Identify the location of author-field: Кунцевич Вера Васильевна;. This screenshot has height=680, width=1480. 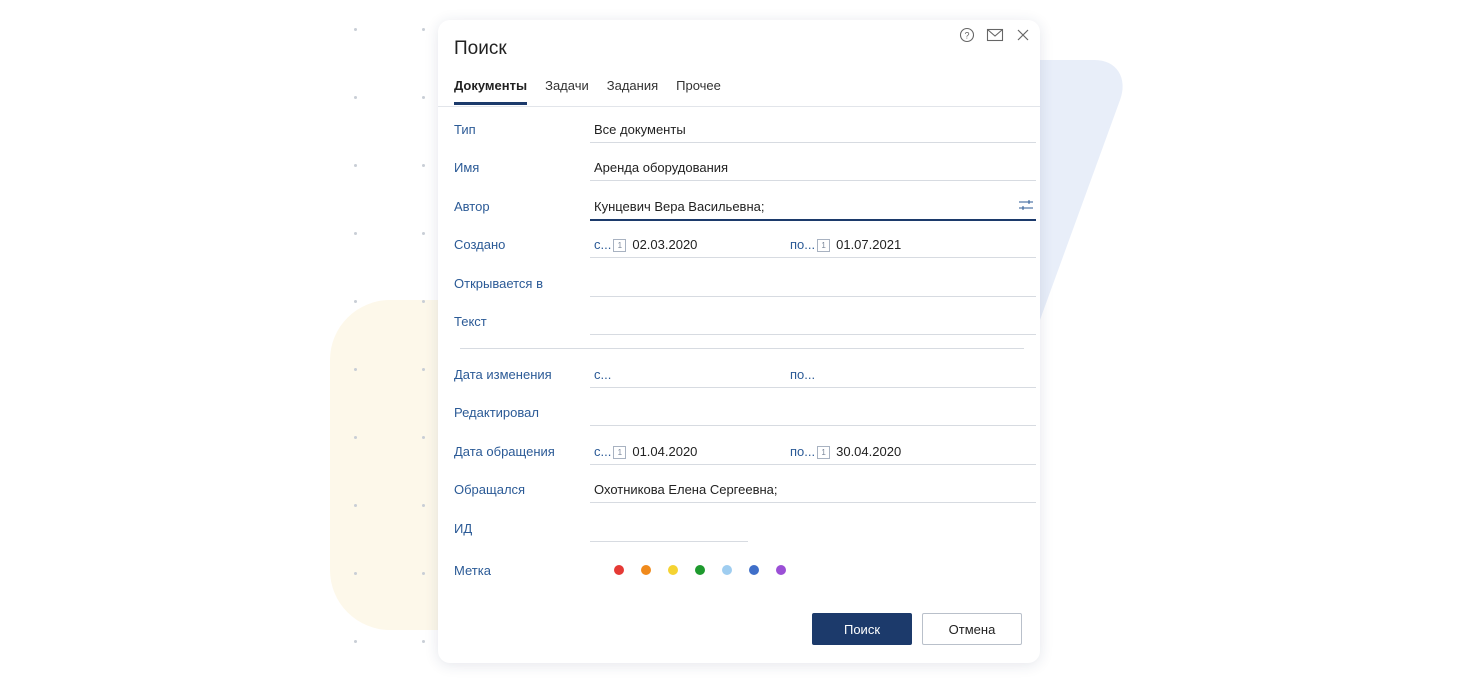
(813, 209).